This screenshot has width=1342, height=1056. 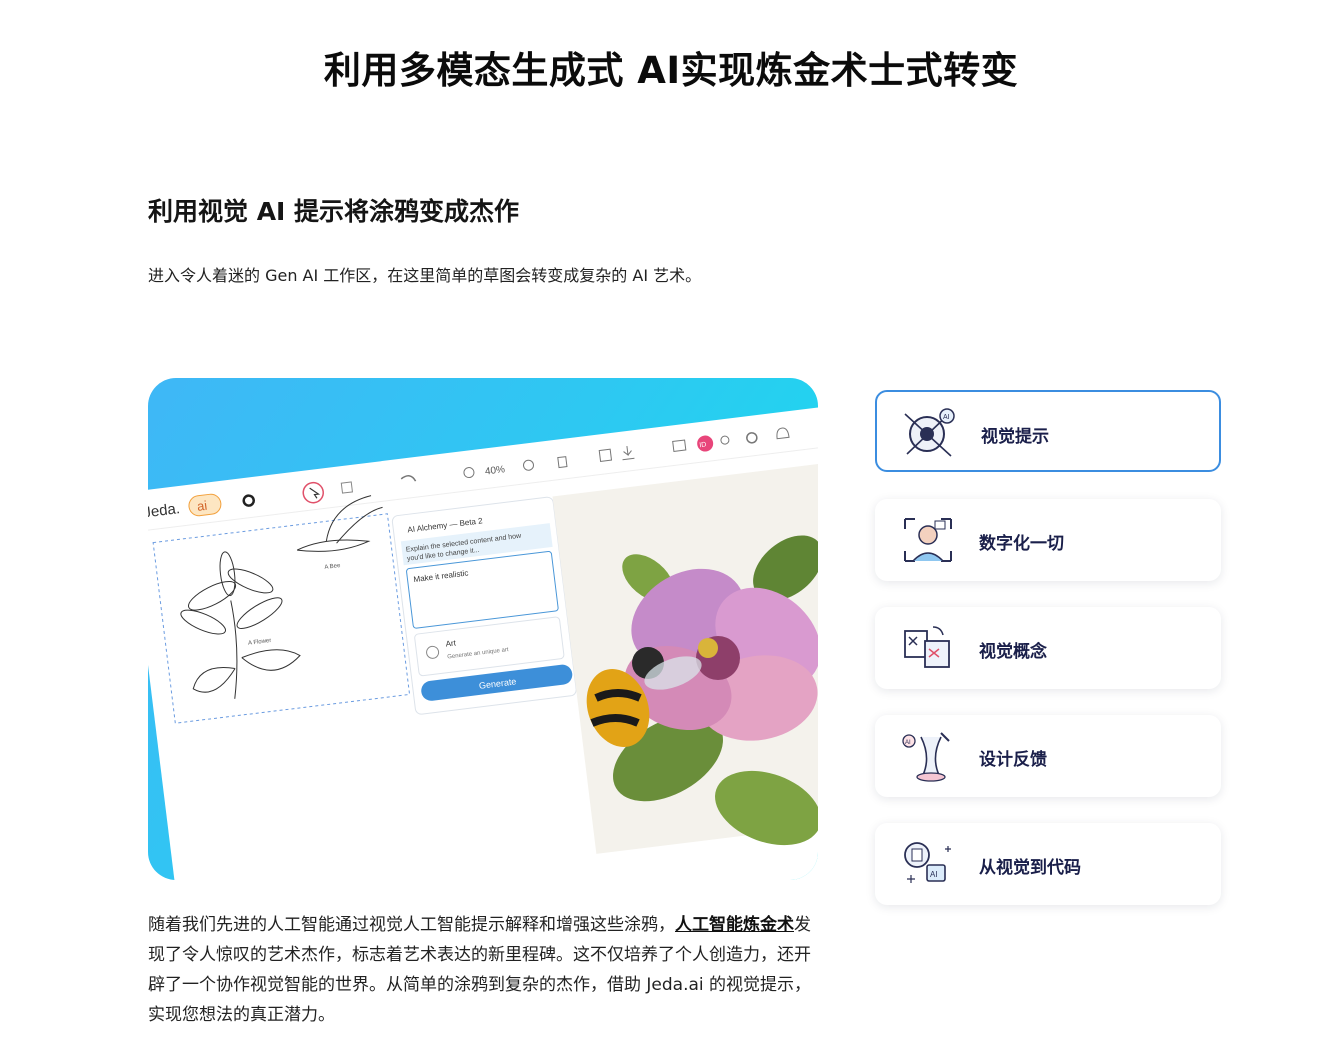 What do you see at coordinates (671, 70) in the screenshot?
I see `page-title: 利用多模态生成式 AI实现炼金术士式转变` at bounding box center [671, 70].